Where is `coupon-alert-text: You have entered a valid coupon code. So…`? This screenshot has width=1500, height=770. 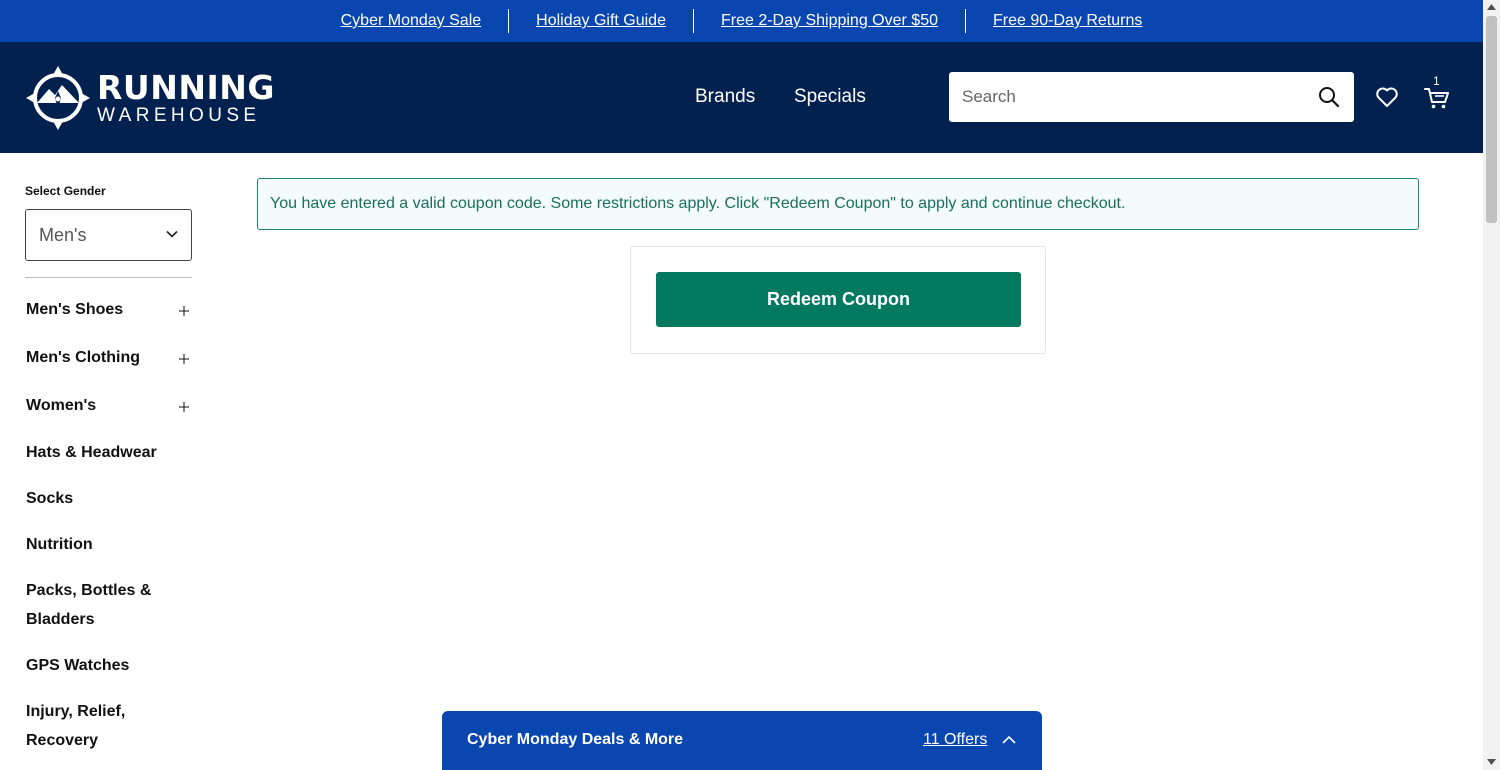
coupon-alert-text: You have entered a valid coupon code. So… is located at coordinates (698, 203).